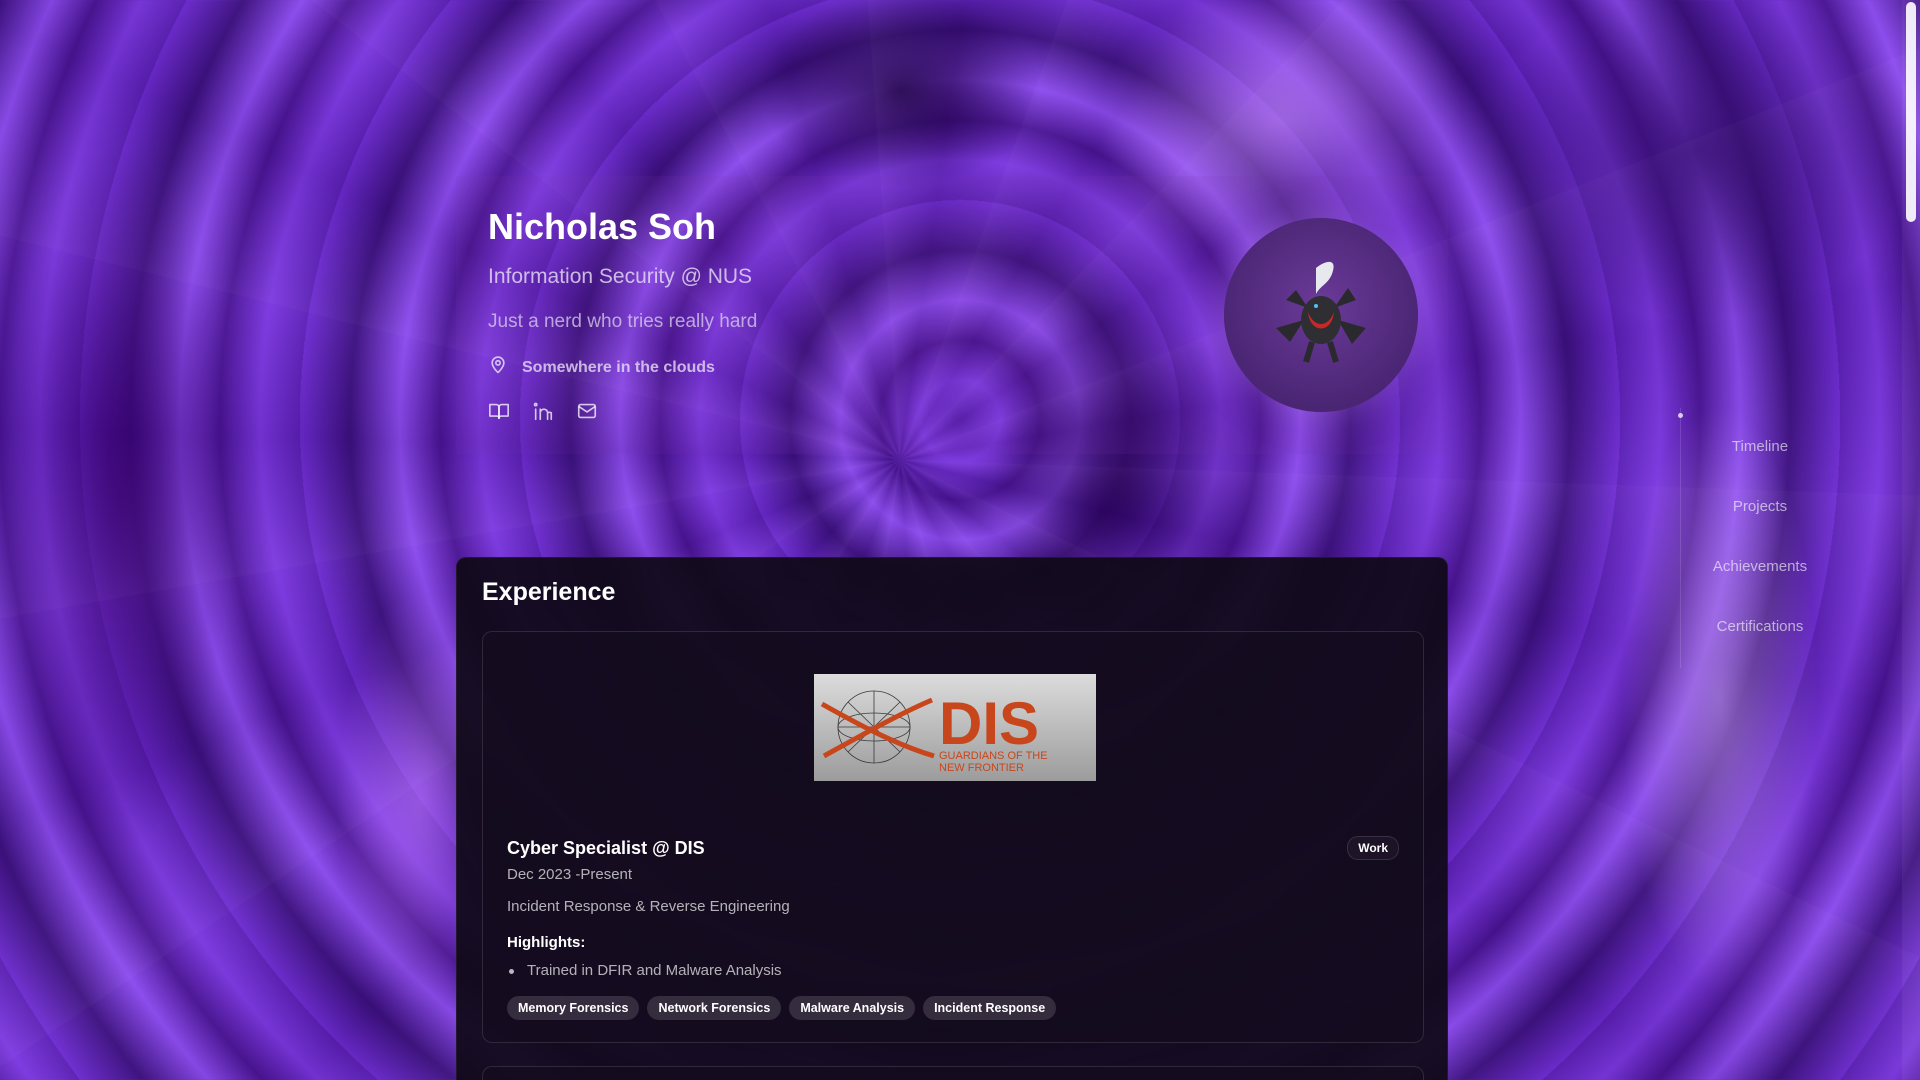 This screenshot has height=1080, width=1920. What do you see at coordinates (989, 723) in the screenshot?
I see `logo-wordmark: DIS` at bounding box center [989, 723].